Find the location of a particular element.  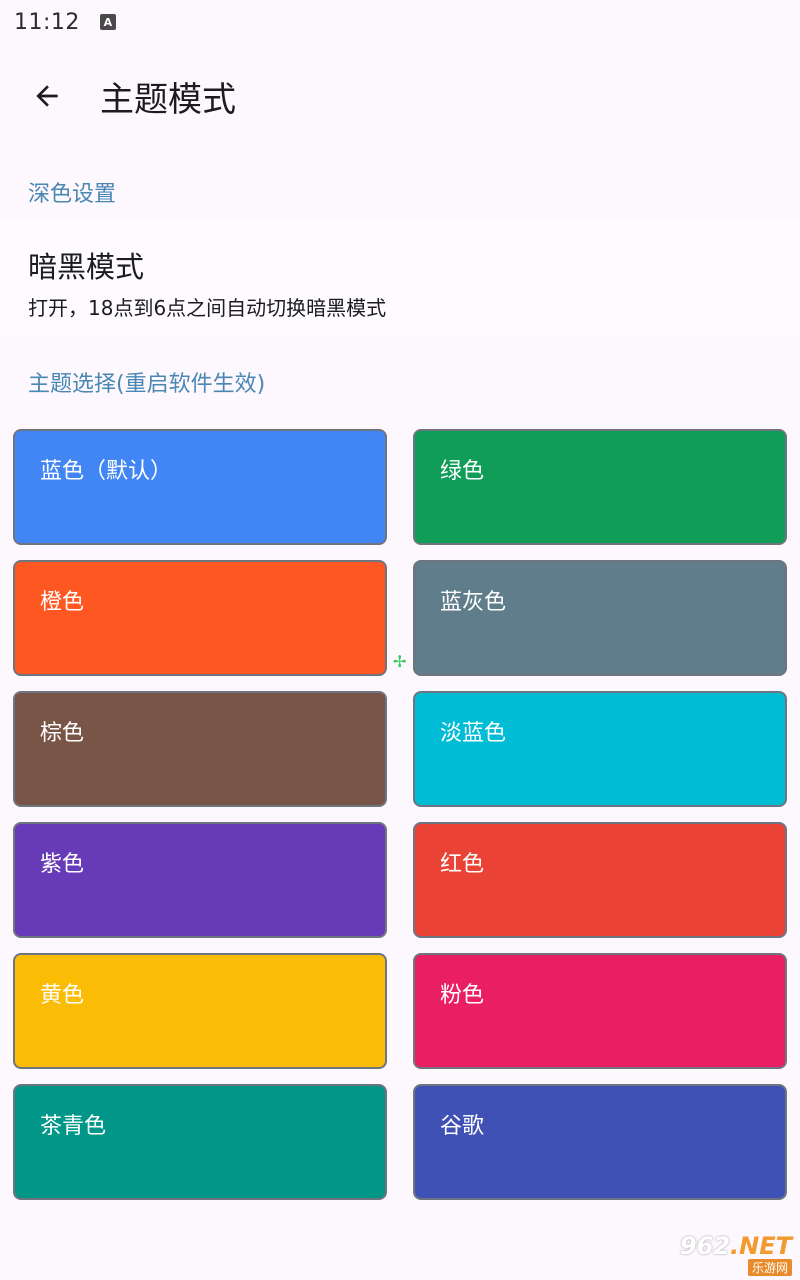

arrow-left-icon is located at coordinates (47, 96).